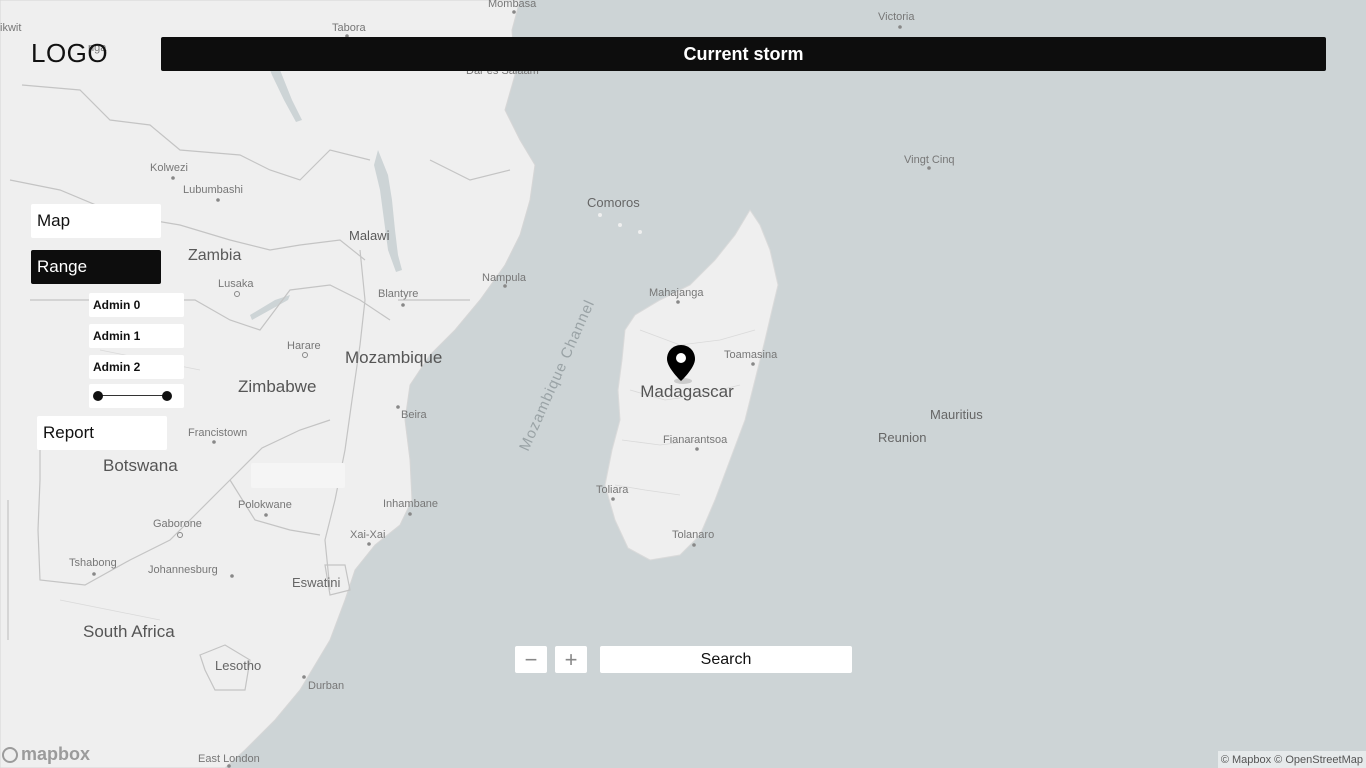 This screenshot has height=768, width=1366. Describe the element at coordinates (676, 293) in the screenshot. I see `label-mahajanga: Mahajanga` at that location.